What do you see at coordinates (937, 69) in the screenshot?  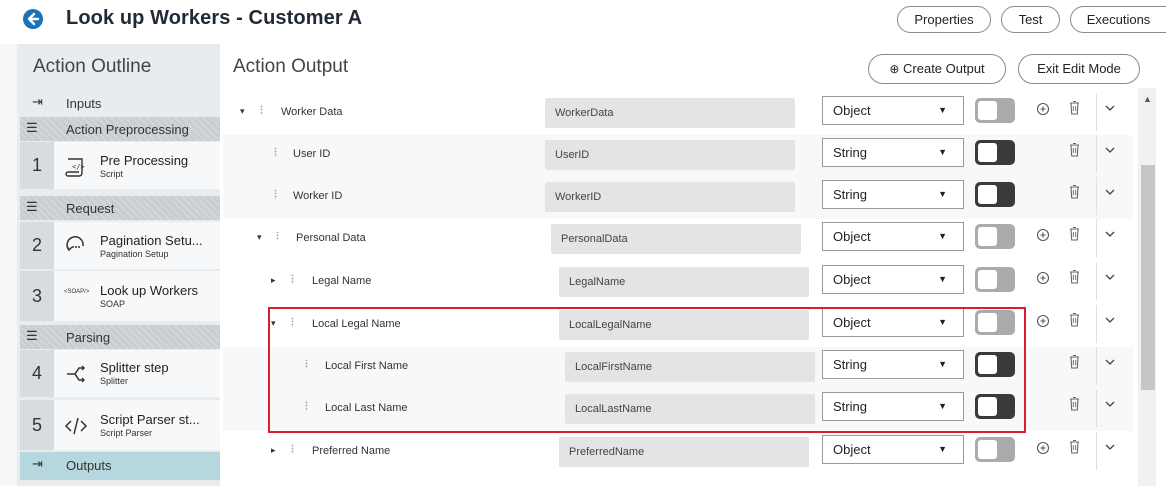 I see `create-output-button: ⊕ Create Output` at bounding box center [937, 69].